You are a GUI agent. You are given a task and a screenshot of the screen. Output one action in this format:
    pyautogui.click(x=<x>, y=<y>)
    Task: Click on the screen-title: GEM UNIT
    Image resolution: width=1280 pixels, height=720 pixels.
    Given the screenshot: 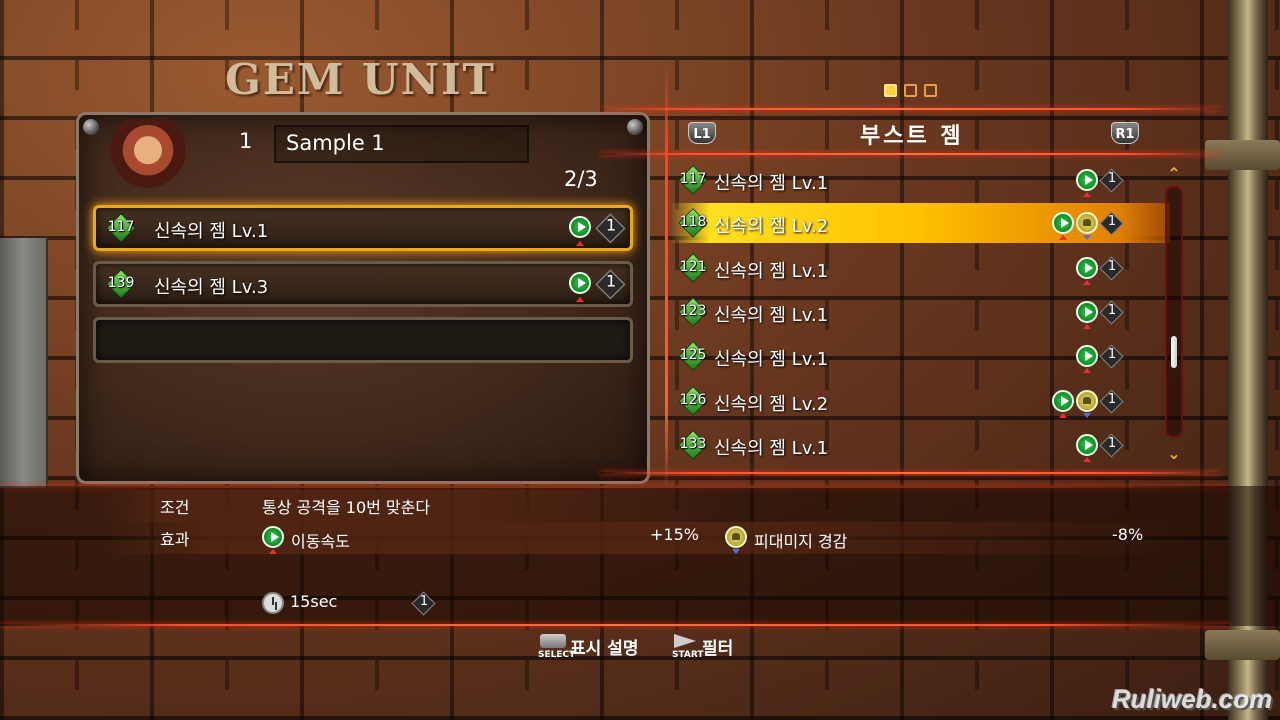 What is the action you would take?
    pyautogui.click(x=360, y=79)
    